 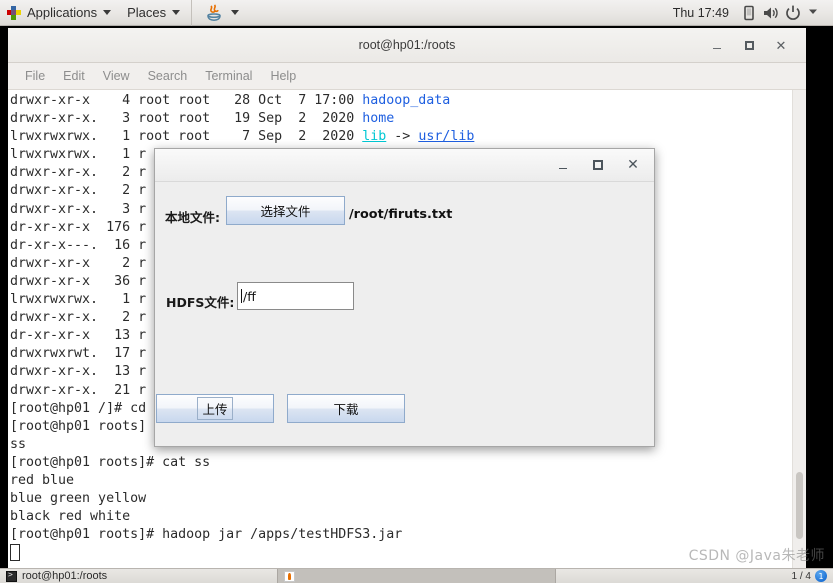 I want to click on bottom-taskbar: root@hp01:/roots 1 / 4 1, so click(x=416, y=575).